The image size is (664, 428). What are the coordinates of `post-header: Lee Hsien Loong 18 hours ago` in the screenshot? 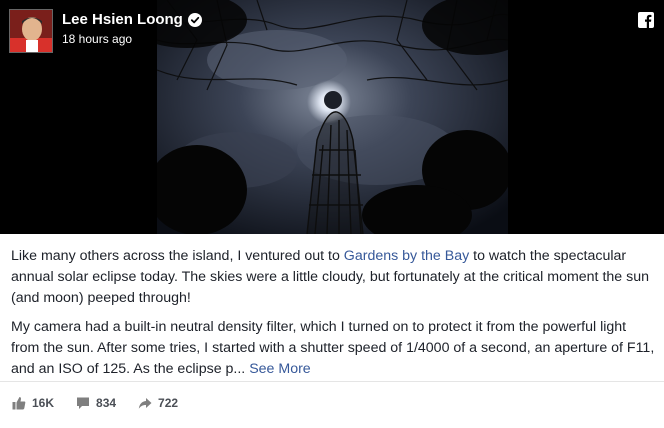 It's located at (105, 31).